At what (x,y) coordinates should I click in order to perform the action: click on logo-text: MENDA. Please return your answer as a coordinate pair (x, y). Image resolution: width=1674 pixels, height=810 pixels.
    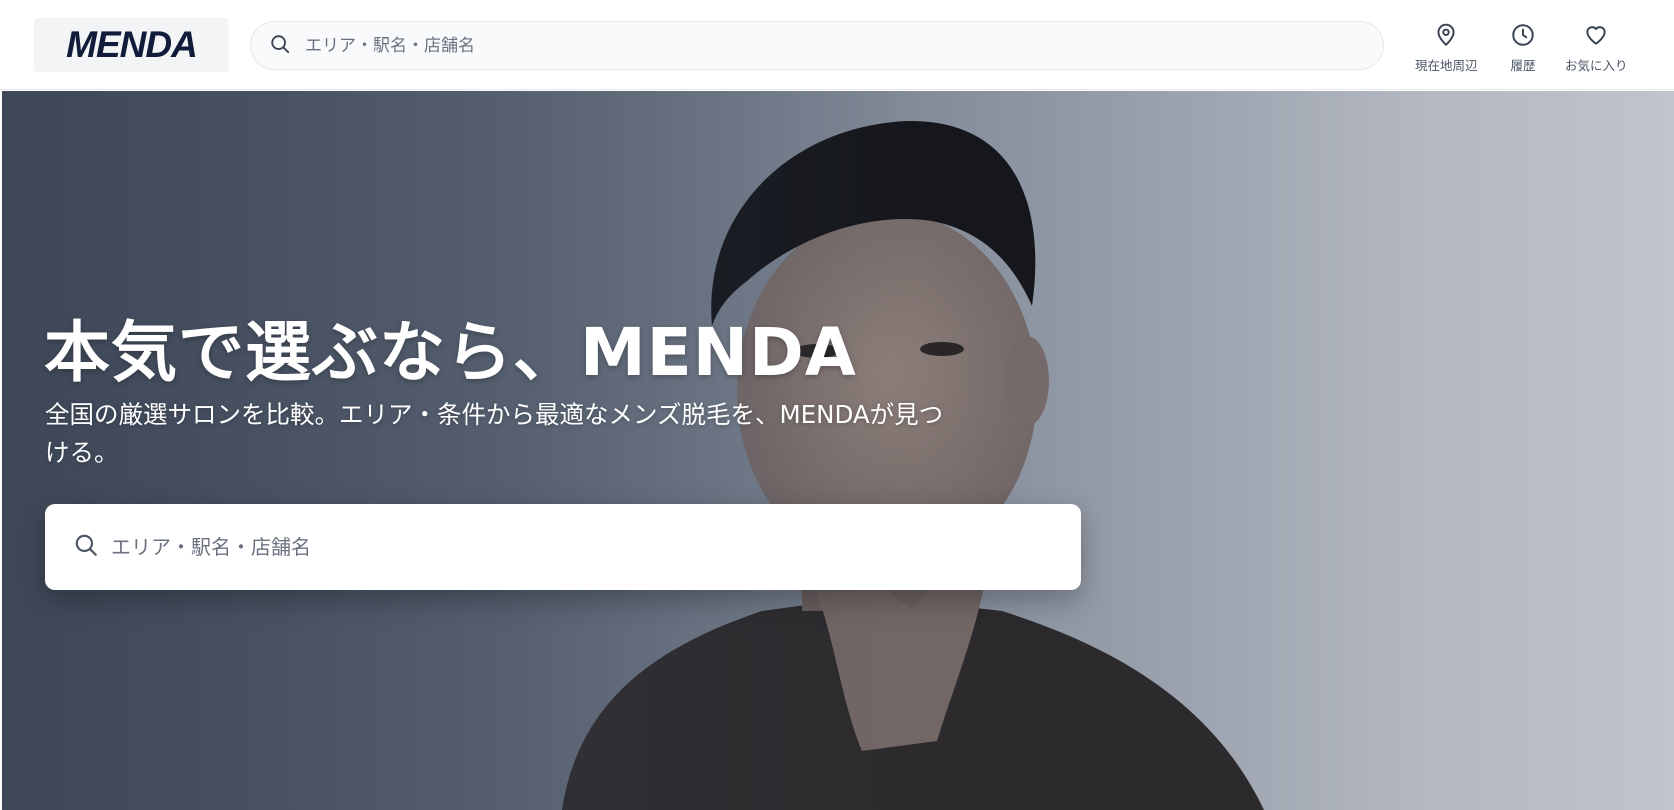
    Looking at the image, I should click on (132, 44).